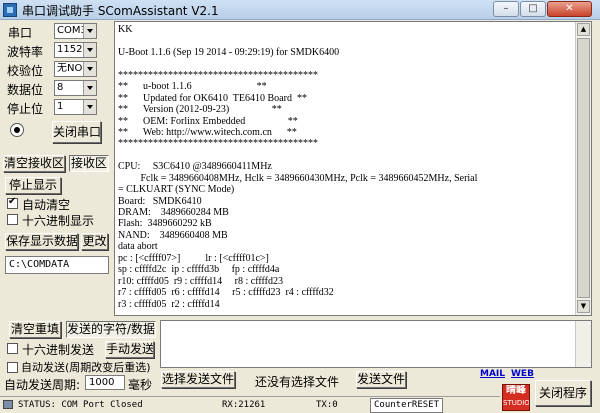  Describe the element at coordinates (25, 52) in the screenshot. I see `baud-label: 波特率` at that location.